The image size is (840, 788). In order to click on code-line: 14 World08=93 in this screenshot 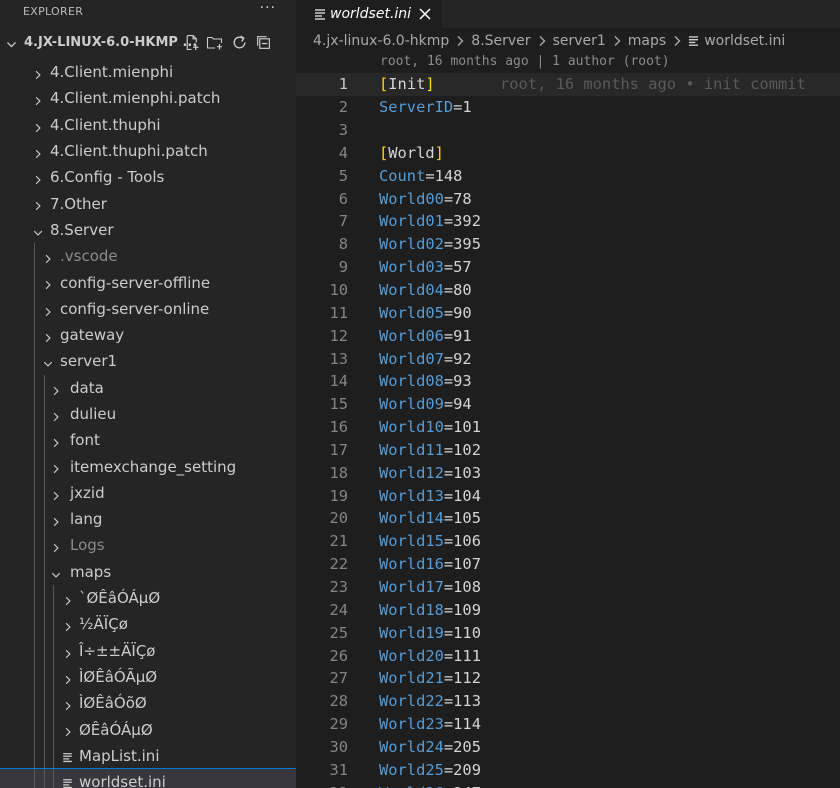, I will do `click(568, 381)`.